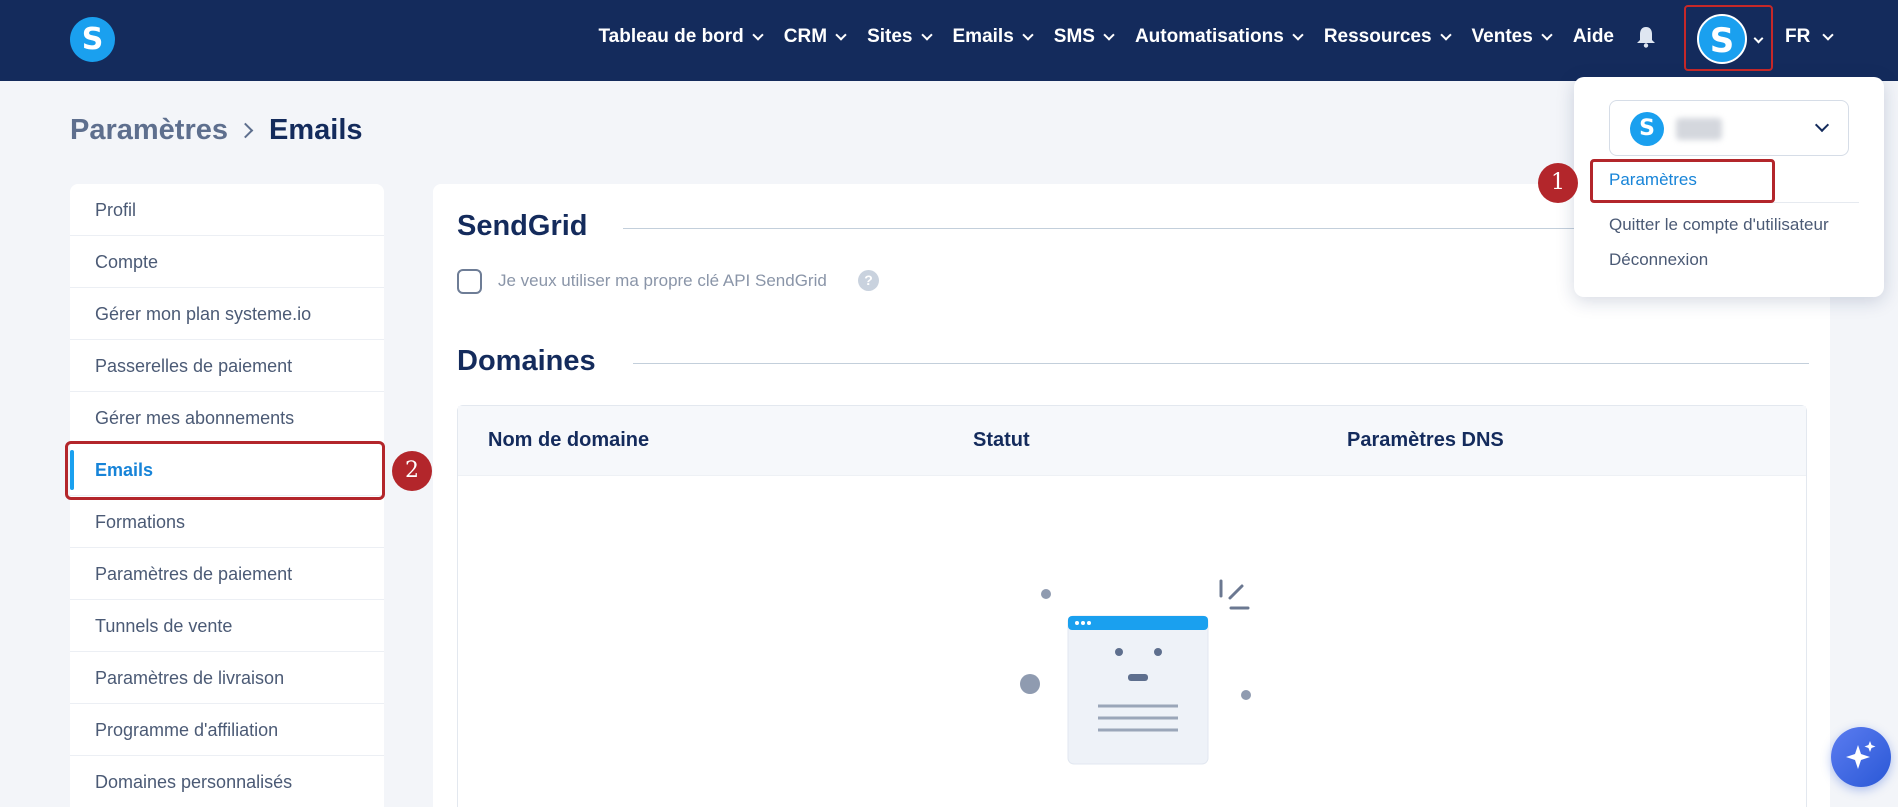 The width and height of the screenshot is (1898, 807). Describe the element at coordinates (469, 281) in the screenshot. I see `sendgrid-api-checkbox` at that location.